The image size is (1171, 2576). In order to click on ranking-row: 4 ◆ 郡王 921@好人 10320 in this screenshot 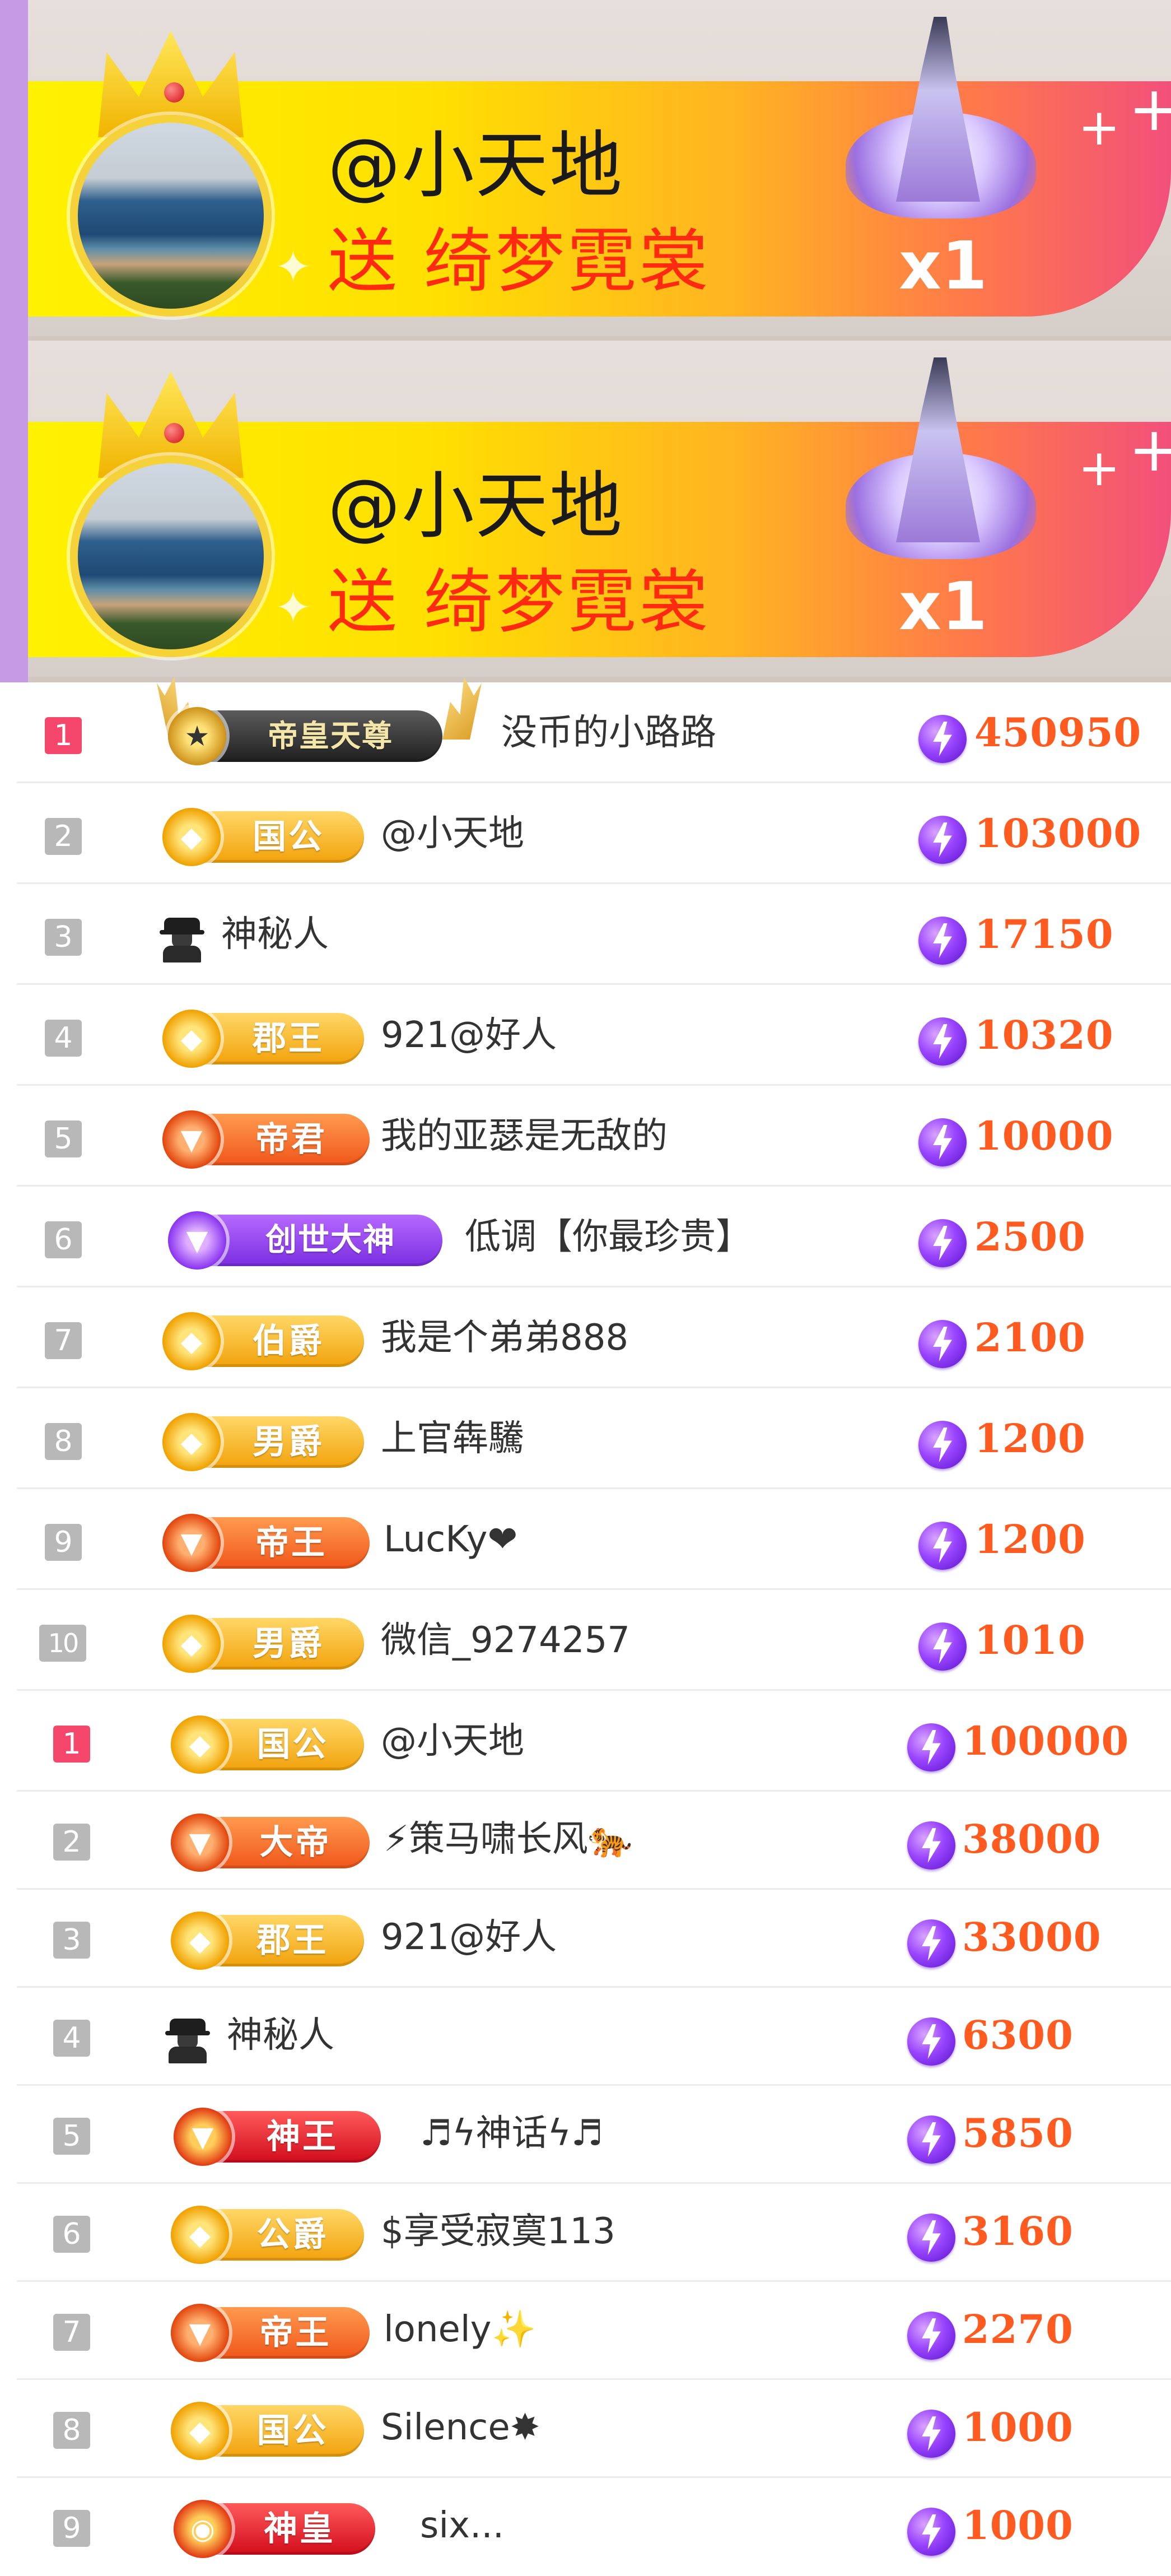, I will do `click(585, 1035)`.